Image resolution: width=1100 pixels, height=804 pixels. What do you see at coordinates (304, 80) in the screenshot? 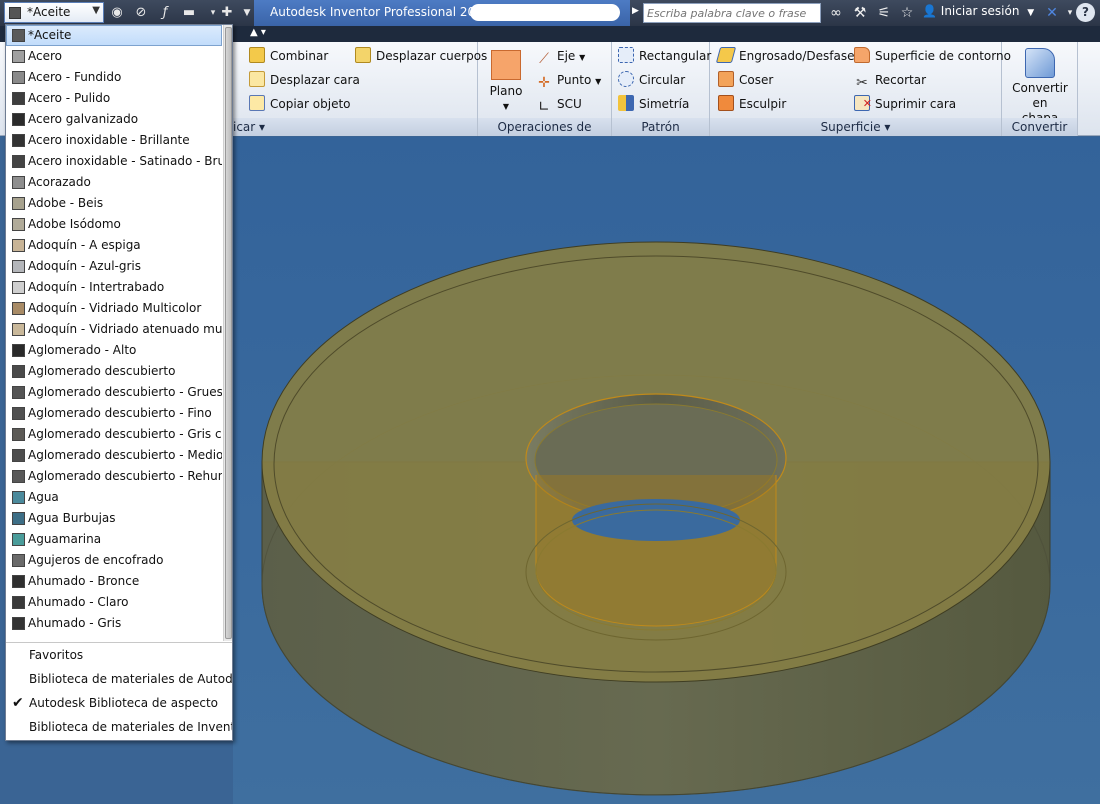
I see `desplazar-cara-button: Desplazar cara` at bounding box center [304, 80].